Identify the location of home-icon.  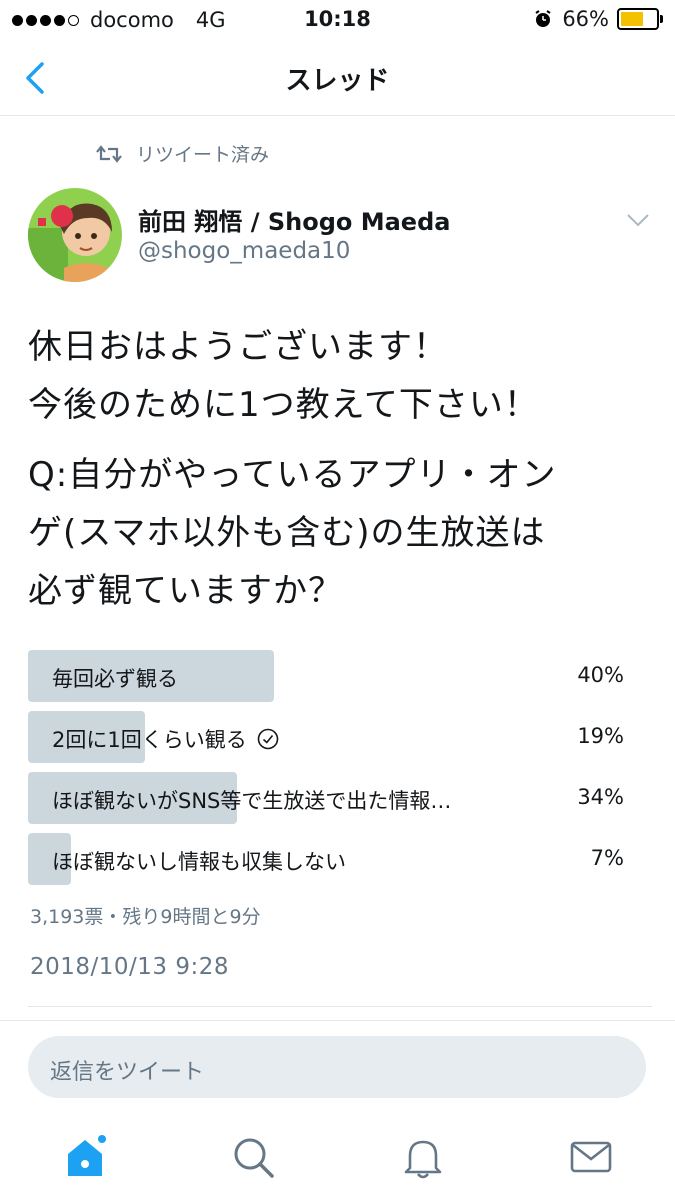
(87, 1155).